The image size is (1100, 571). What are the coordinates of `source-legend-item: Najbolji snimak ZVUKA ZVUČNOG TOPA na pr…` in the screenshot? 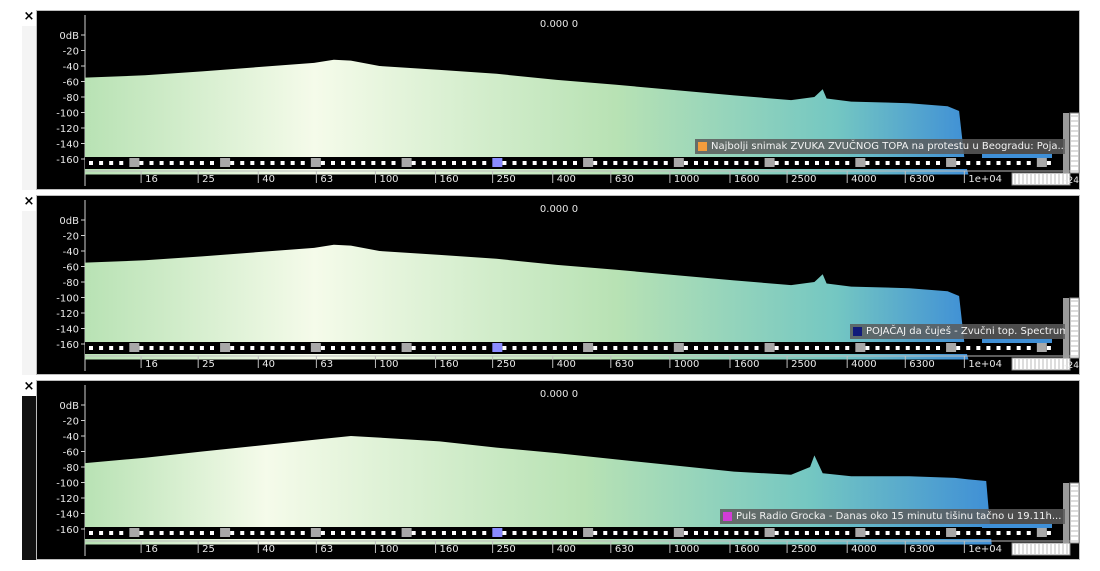 It's located at (880, 146).